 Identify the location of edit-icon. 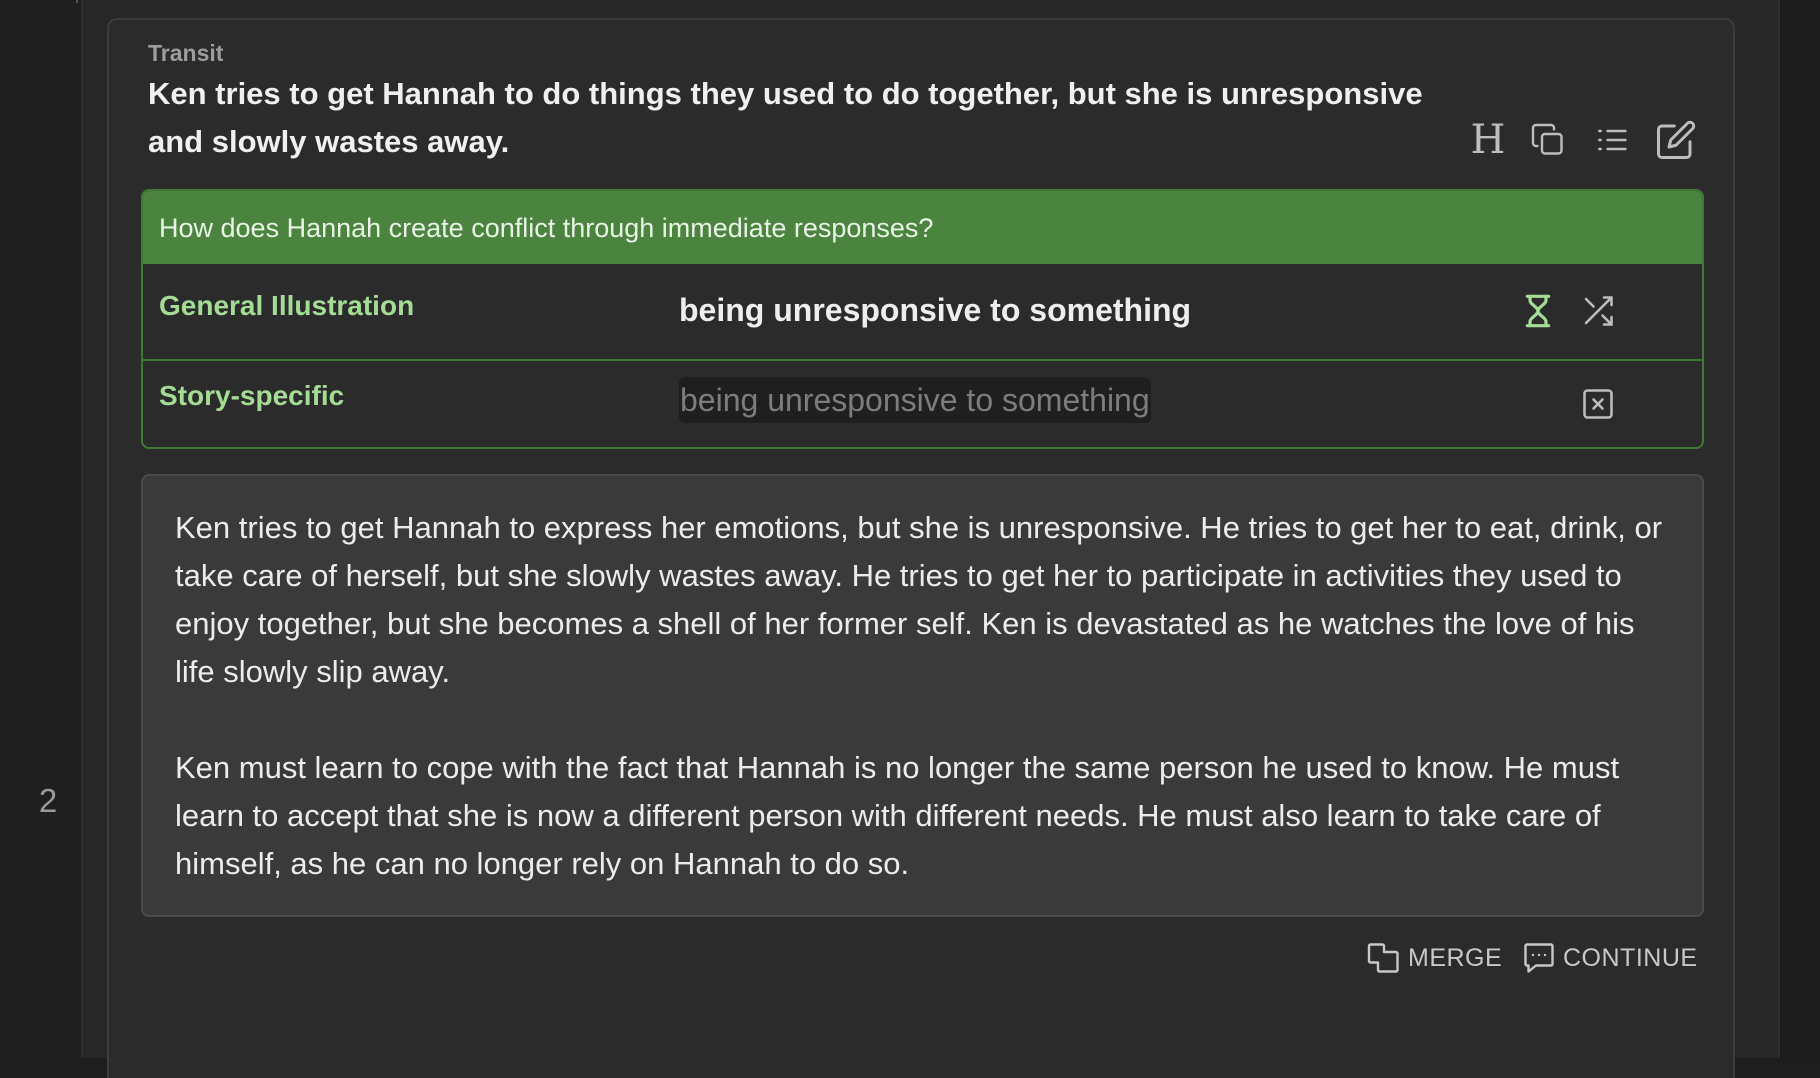
(1676, 139).